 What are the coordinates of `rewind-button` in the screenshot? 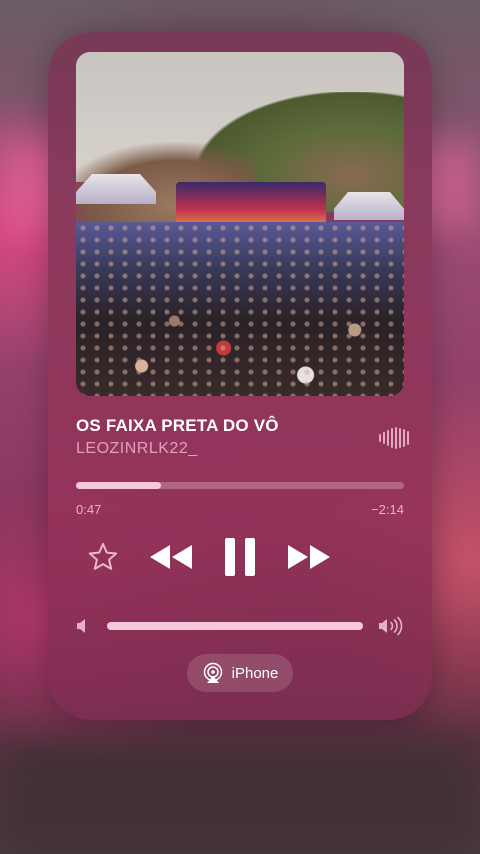 It's located at (171, 557).